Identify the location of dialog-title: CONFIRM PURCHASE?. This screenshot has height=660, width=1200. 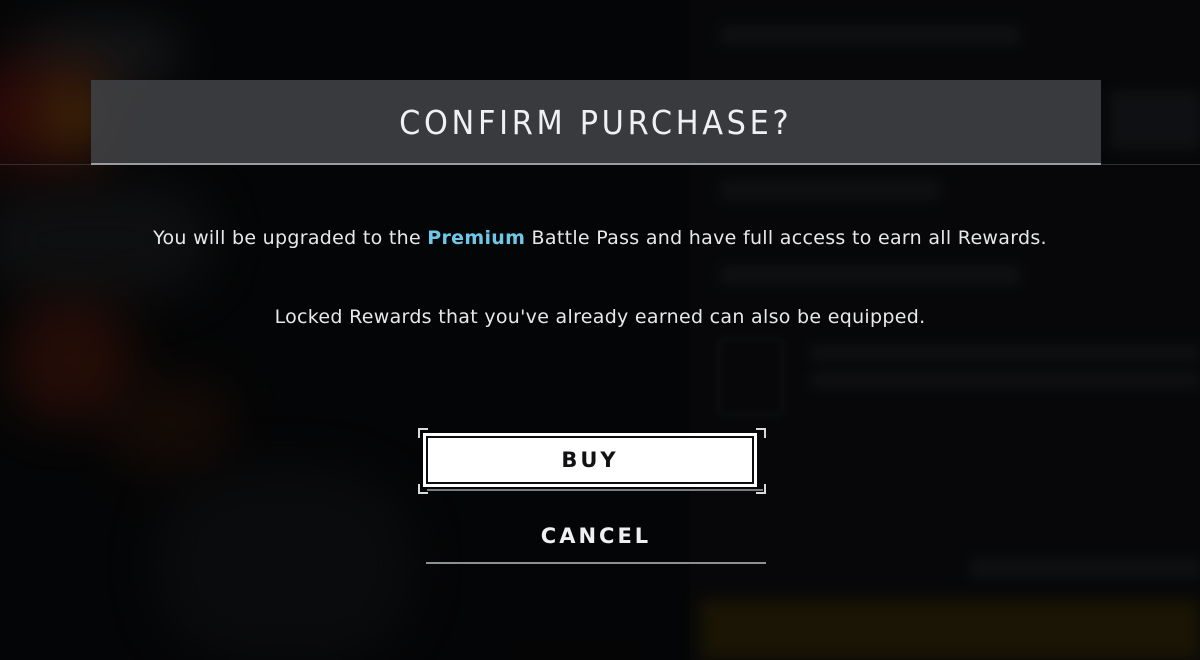
(596, 122).